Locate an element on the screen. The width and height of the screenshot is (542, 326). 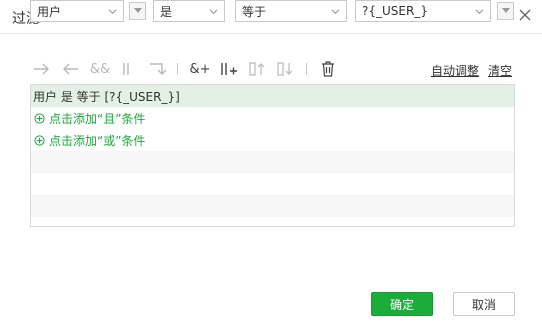
arrow-left-icon is located at coordinates (70, 69).